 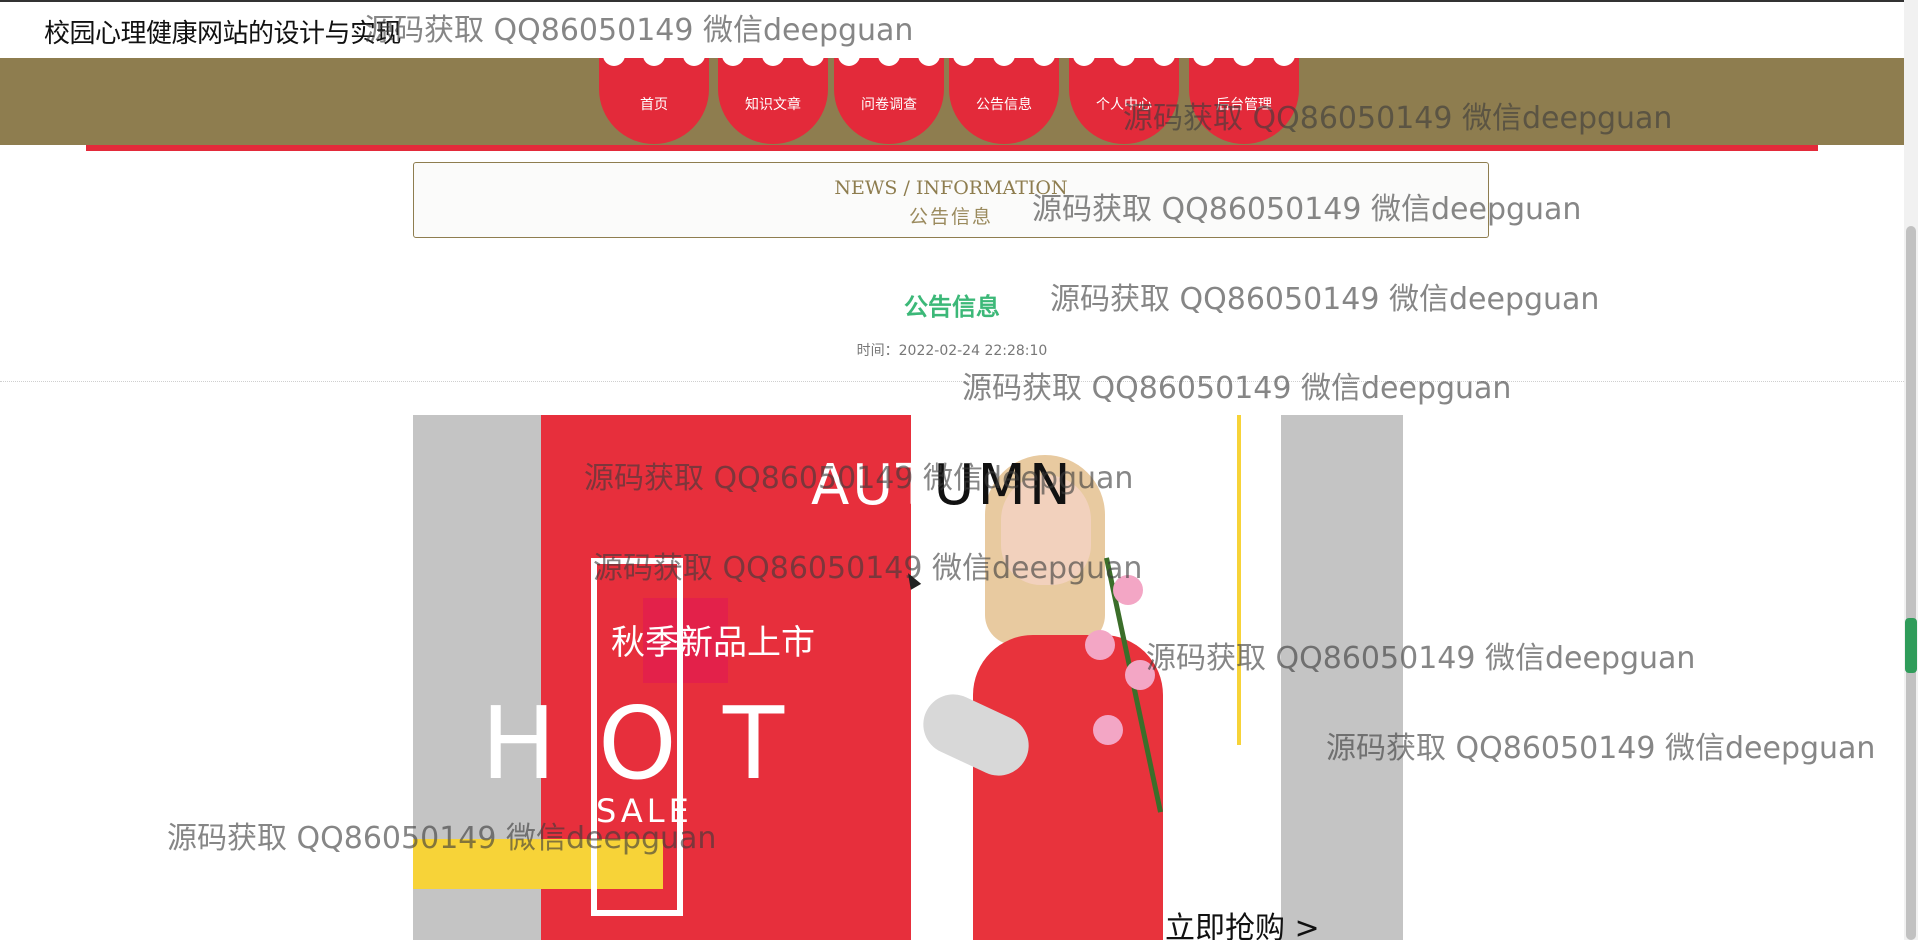 What do you see at coordinates (952, 307) in the screenshot?
I see `notice-title: 公告信息` at bounding box center [952, 307].